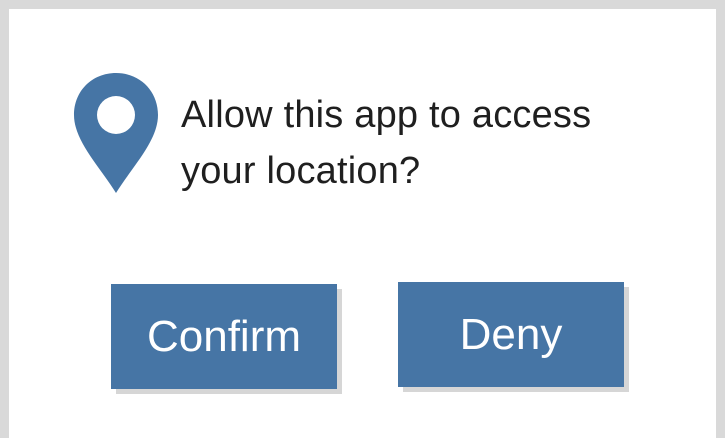 This screenshot has height=438, width=725. What do you see at coordinates (511, 334) in the screenshot?
I see `deny-button: Deny` at bounding box center [511, 334].